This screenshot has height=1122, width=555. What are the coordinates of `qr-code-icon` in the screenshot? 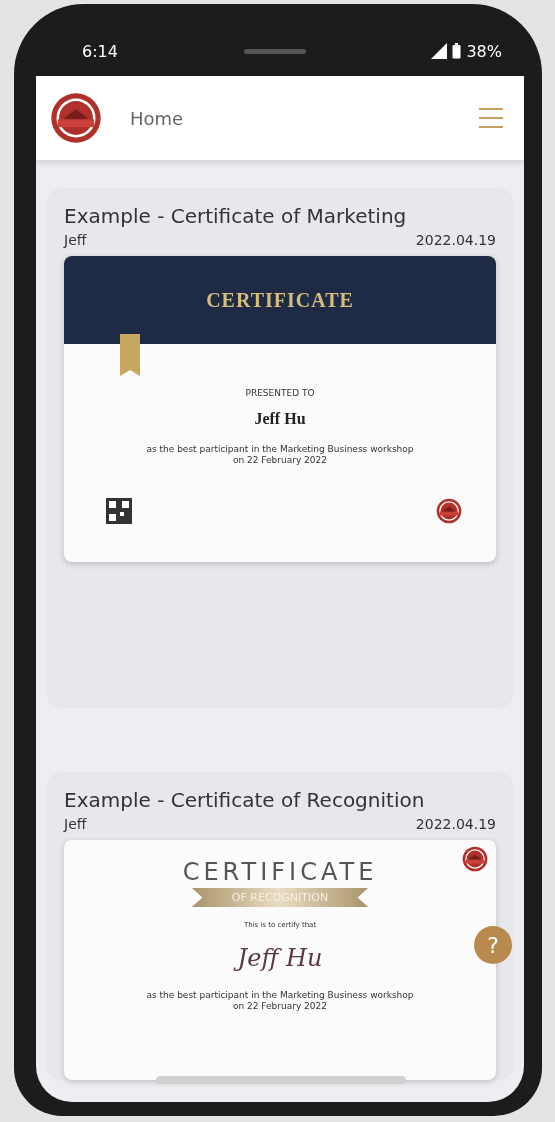 It's located at (119, 511).